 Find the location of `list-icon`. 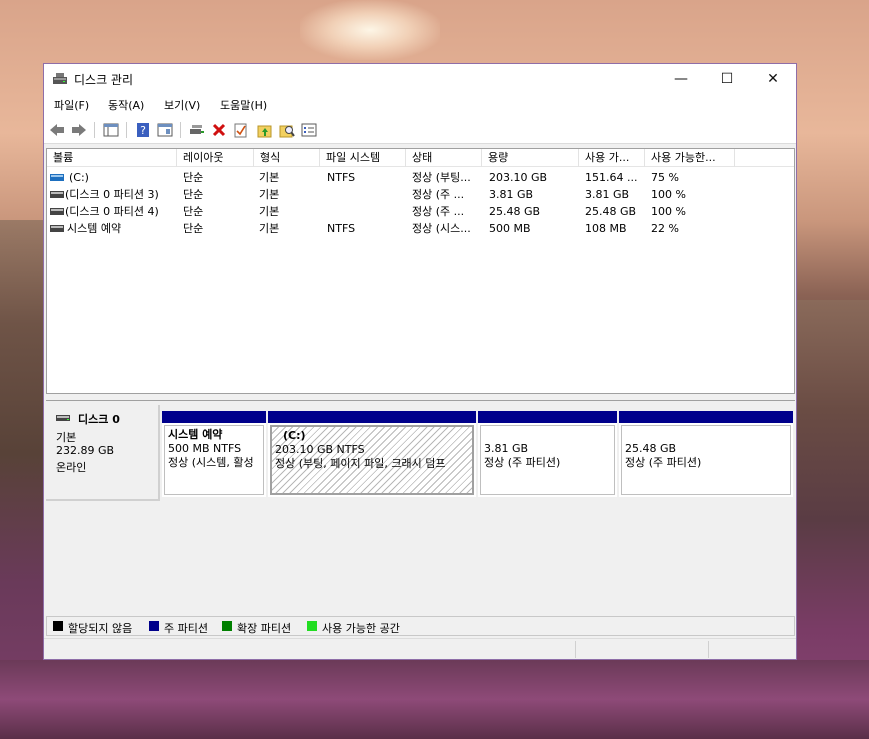

list-icon is located at coordinates (309, 130).